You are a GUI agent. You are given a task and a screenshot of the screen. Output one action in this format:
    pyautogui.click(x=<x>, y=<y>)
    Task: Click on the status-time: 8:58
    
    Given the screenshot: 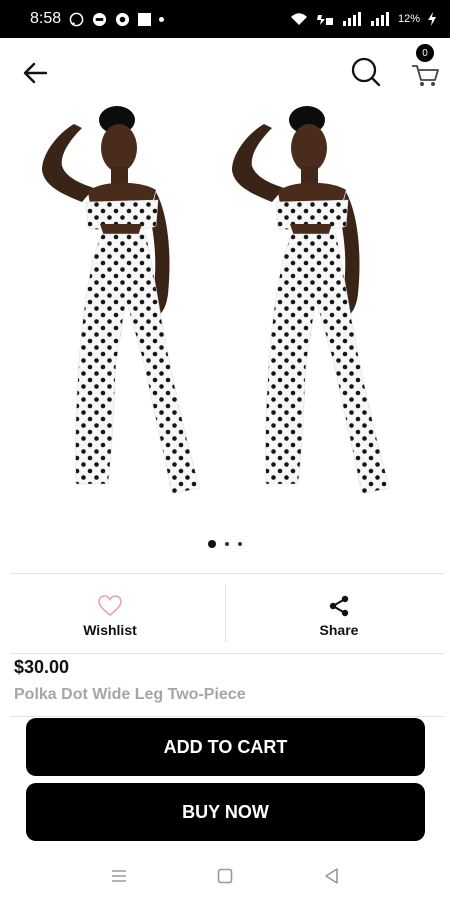 What is the action you would take?
    pyautogui.click(x=46, y=18)
    